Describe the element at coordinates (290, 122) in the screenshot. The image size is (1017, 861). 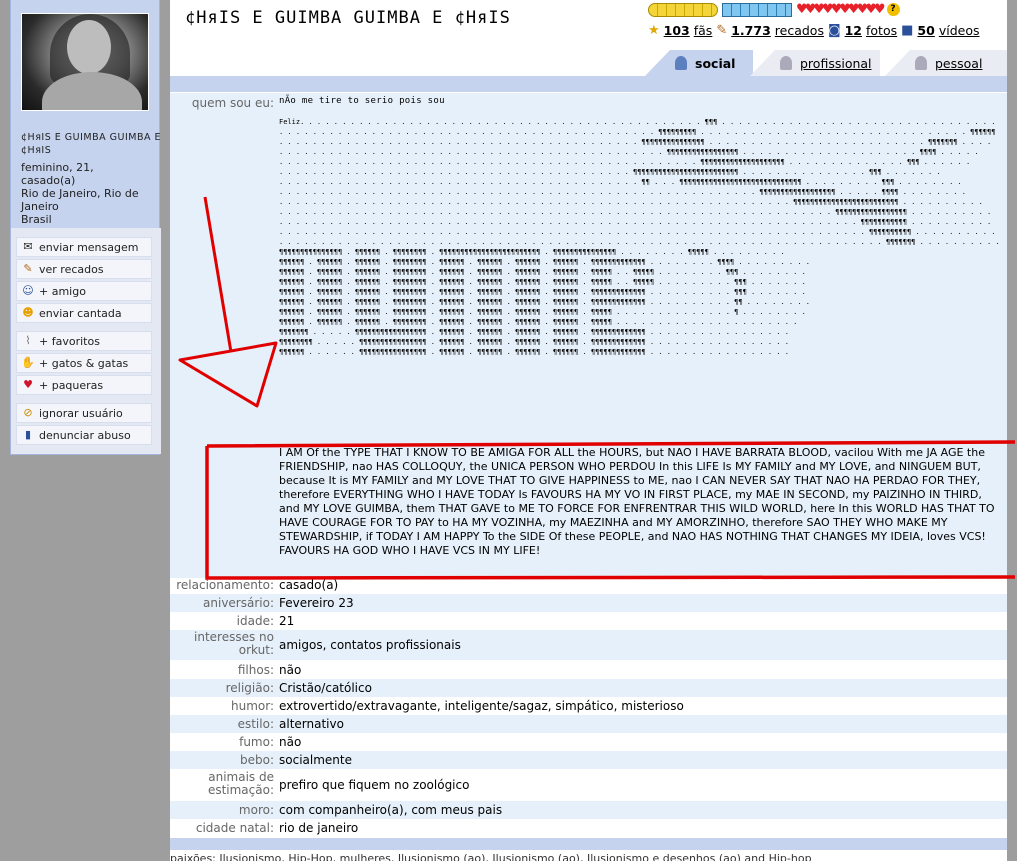
I see `ascii-feliz: Feliz` at that location.